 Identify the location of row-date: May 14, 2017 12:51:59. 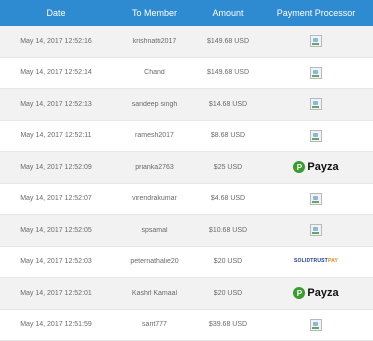
(56, 324).